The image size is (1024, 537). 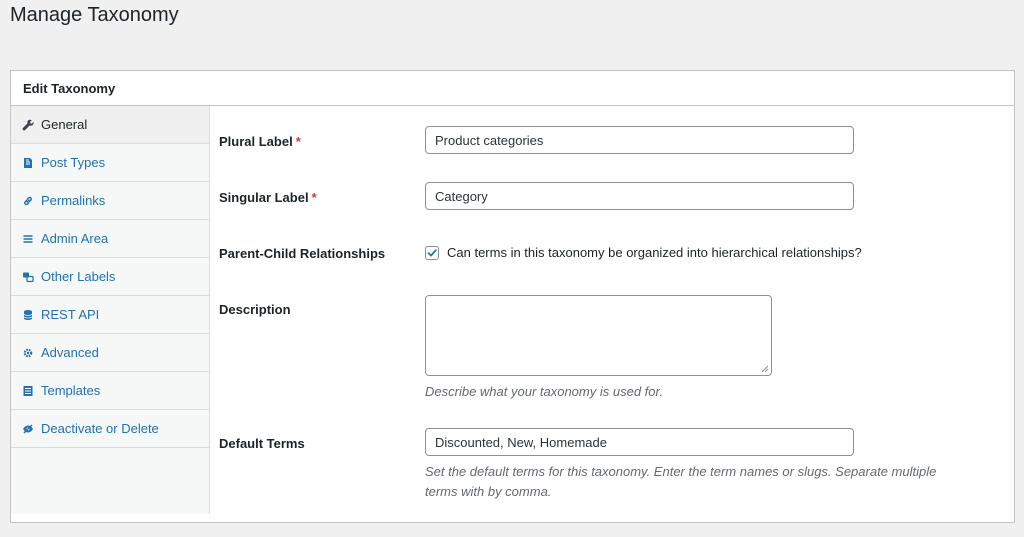 I want to click on default-terms-label: Default Terms, so click(x=262, y=443).